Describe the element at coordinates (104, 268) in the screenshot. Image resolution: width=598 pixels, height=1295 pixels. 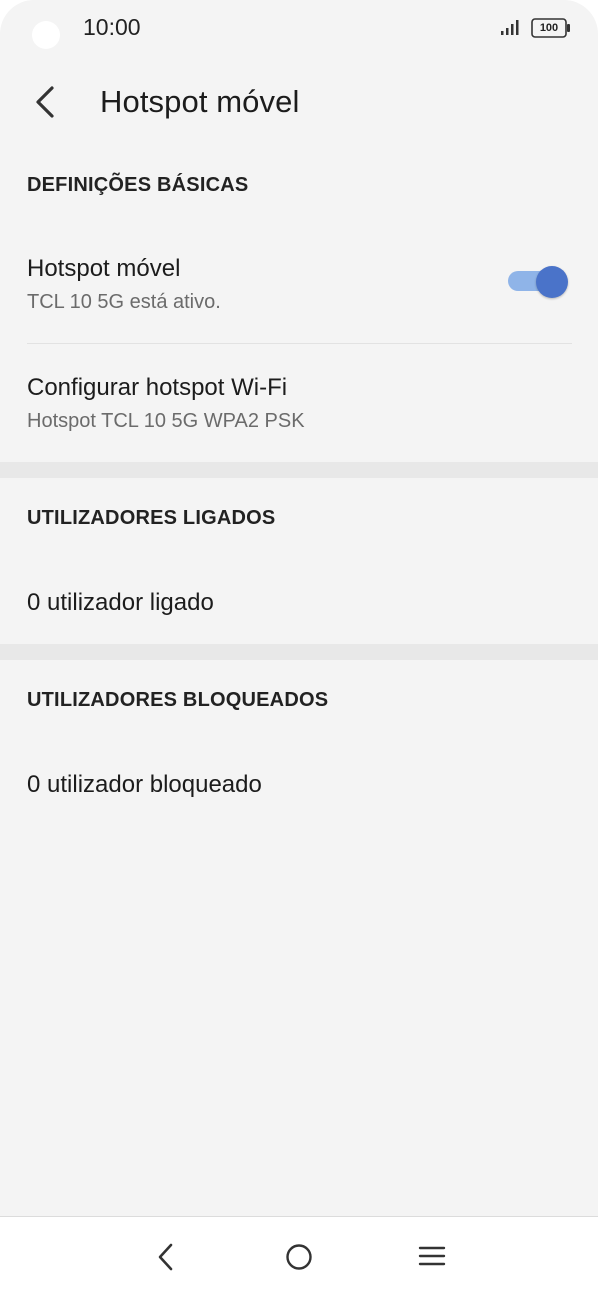
I see `hotspot-title: Hotspot móvel` at that location.